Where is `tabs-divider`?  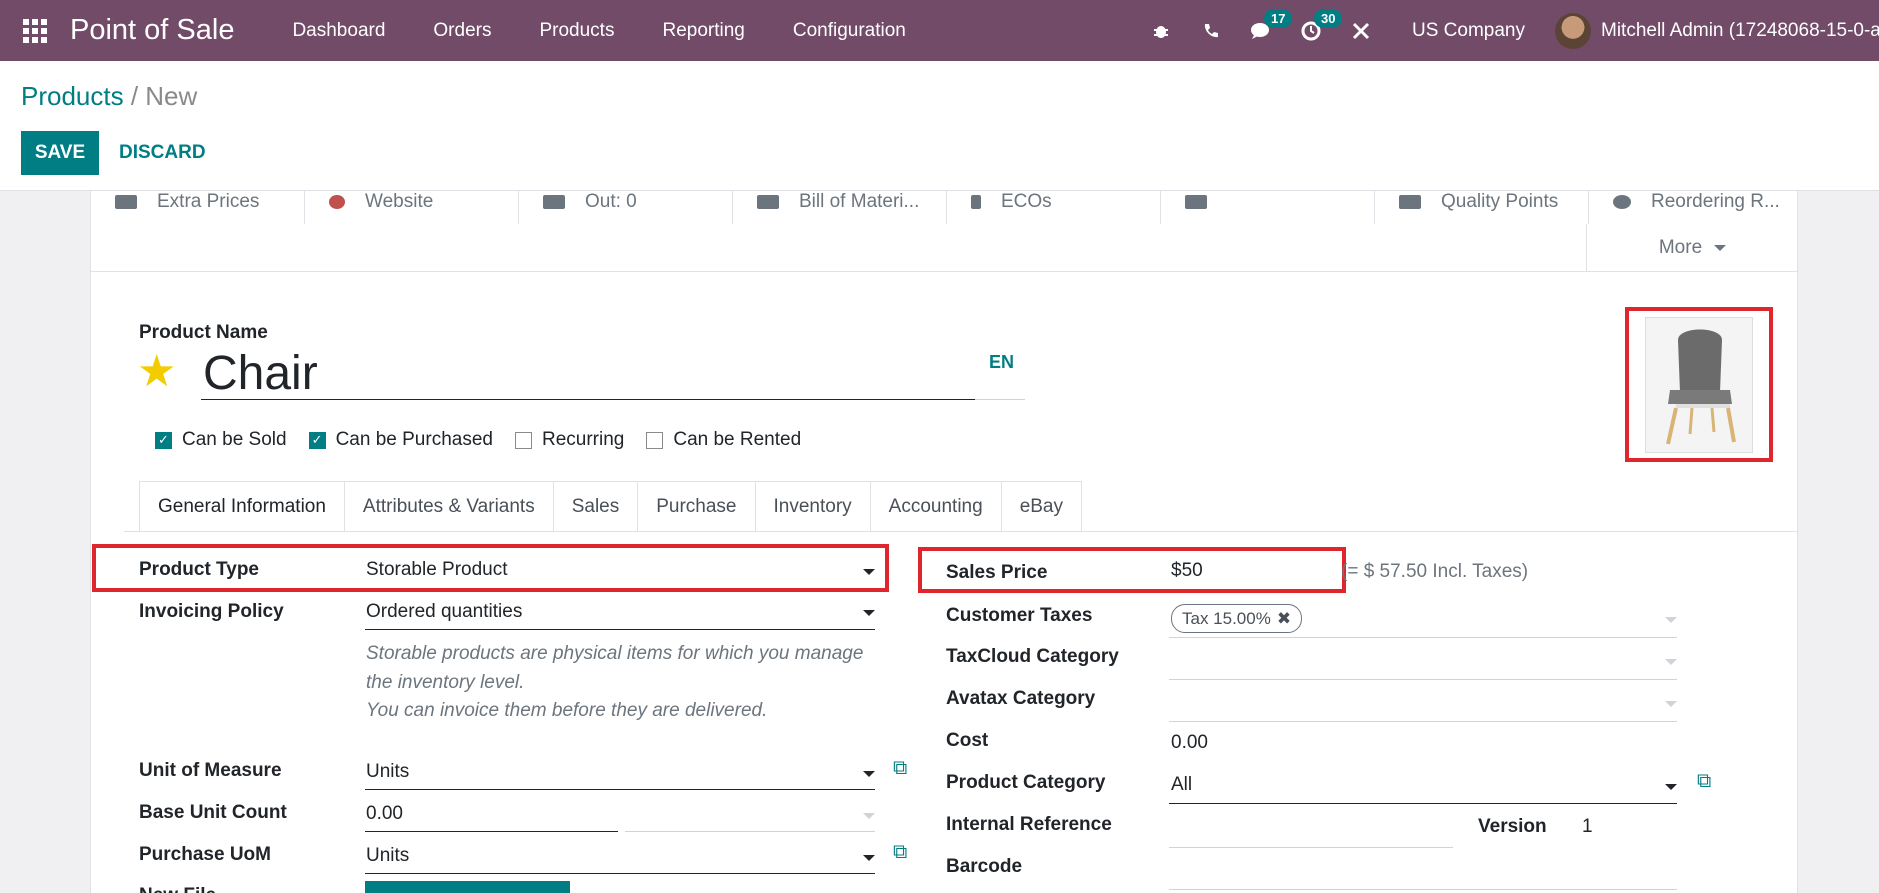
tabs-divider is located at coordinates (960, 531).